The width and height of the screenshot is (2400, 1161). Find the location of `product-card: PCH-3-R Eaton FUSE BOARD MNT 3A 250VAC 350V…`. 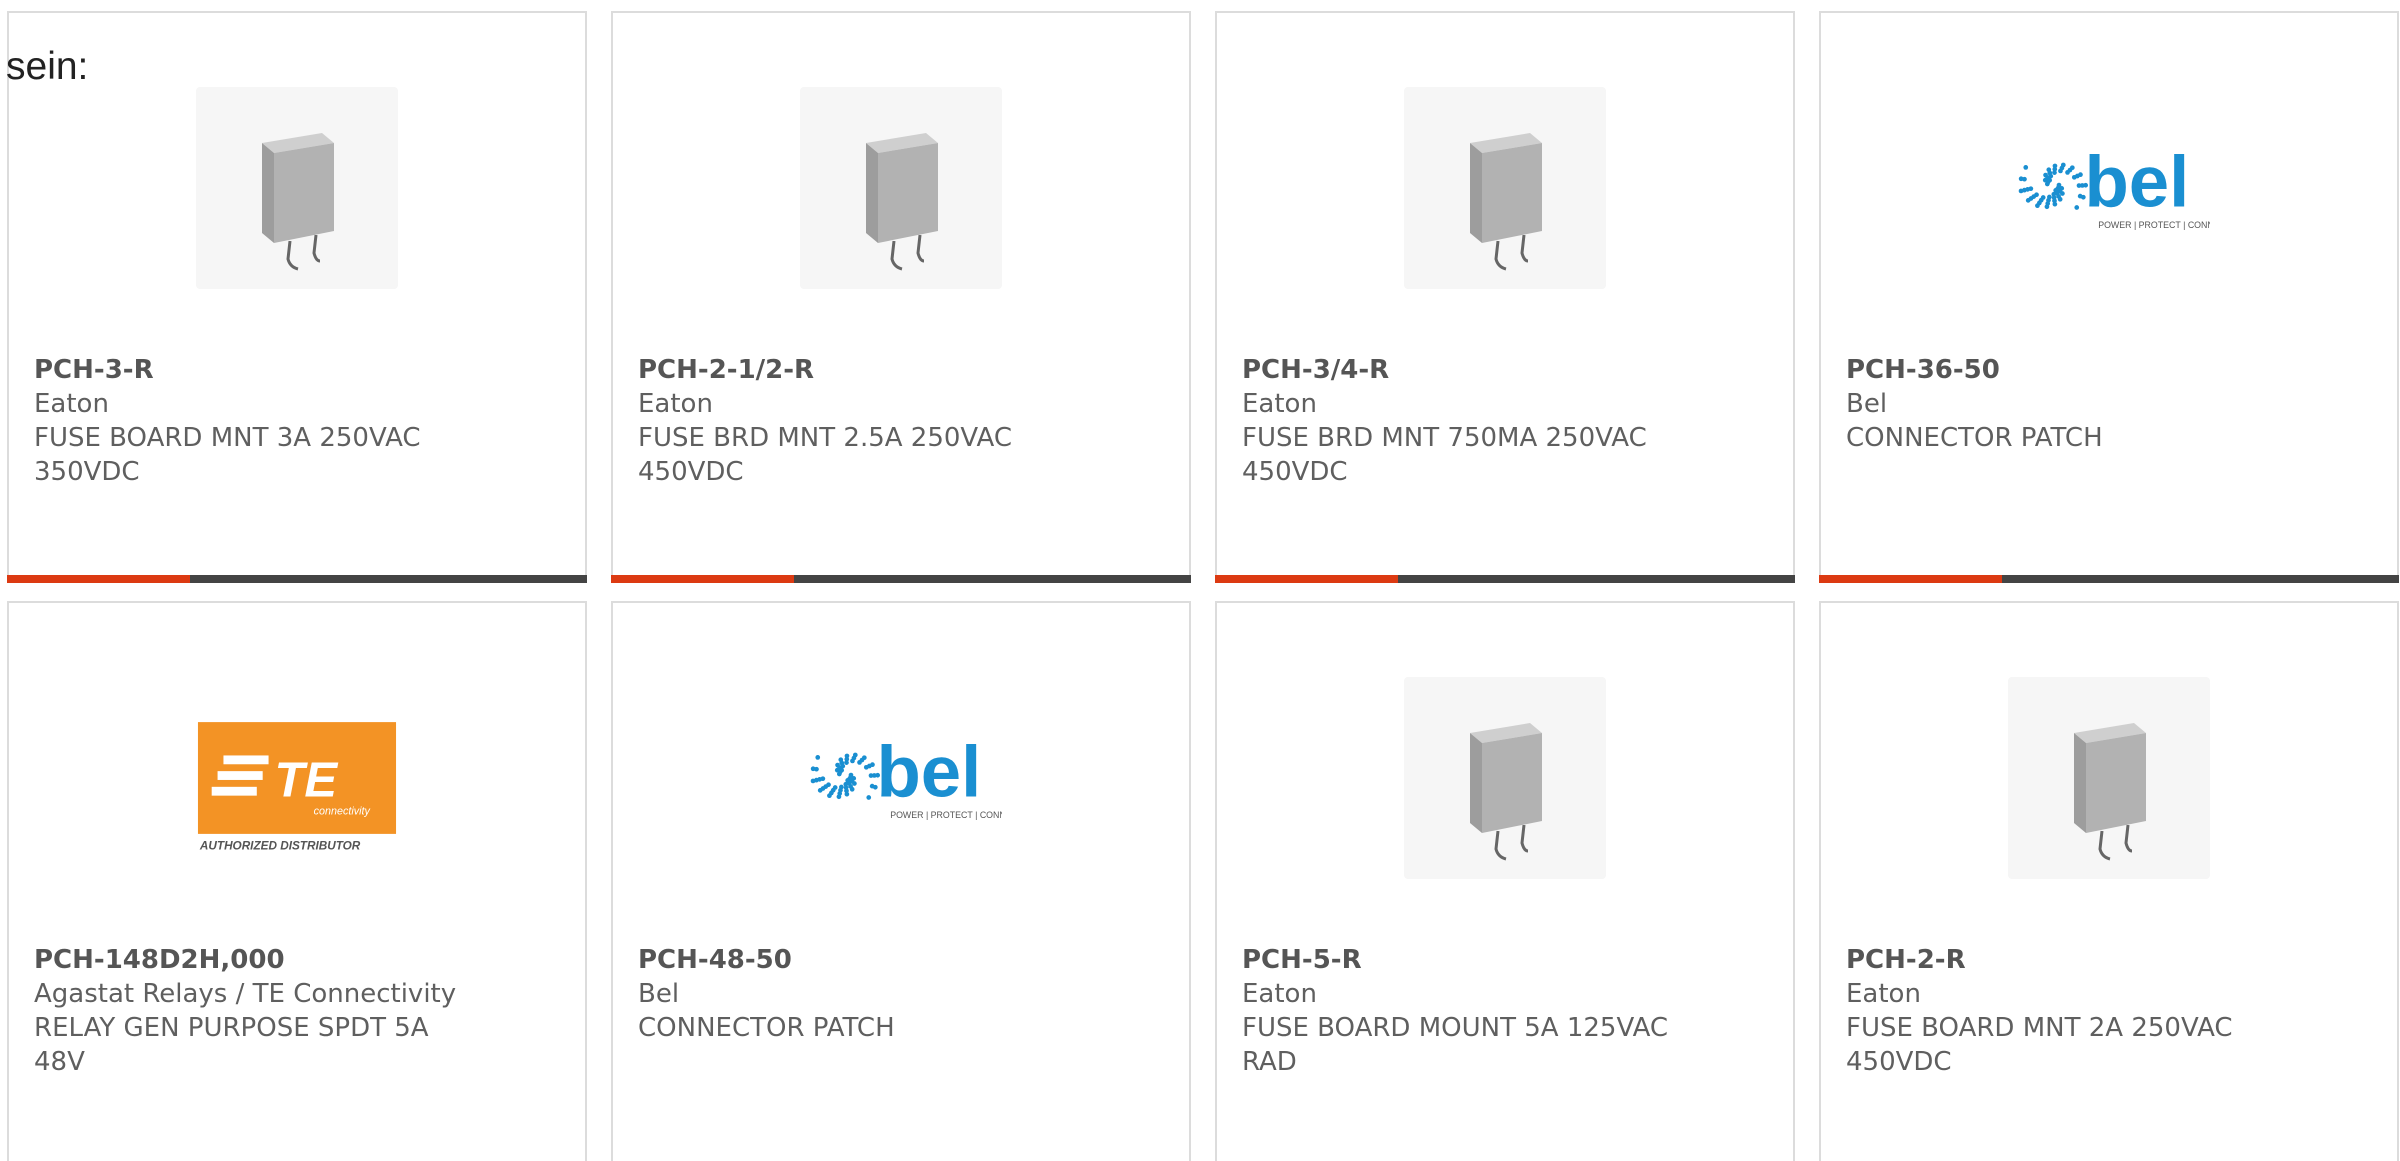

product-card: PCH-3-R Eaton FUSE BOARD MNT 3A 250VAC 350V… is located at coordinates (297, 297).